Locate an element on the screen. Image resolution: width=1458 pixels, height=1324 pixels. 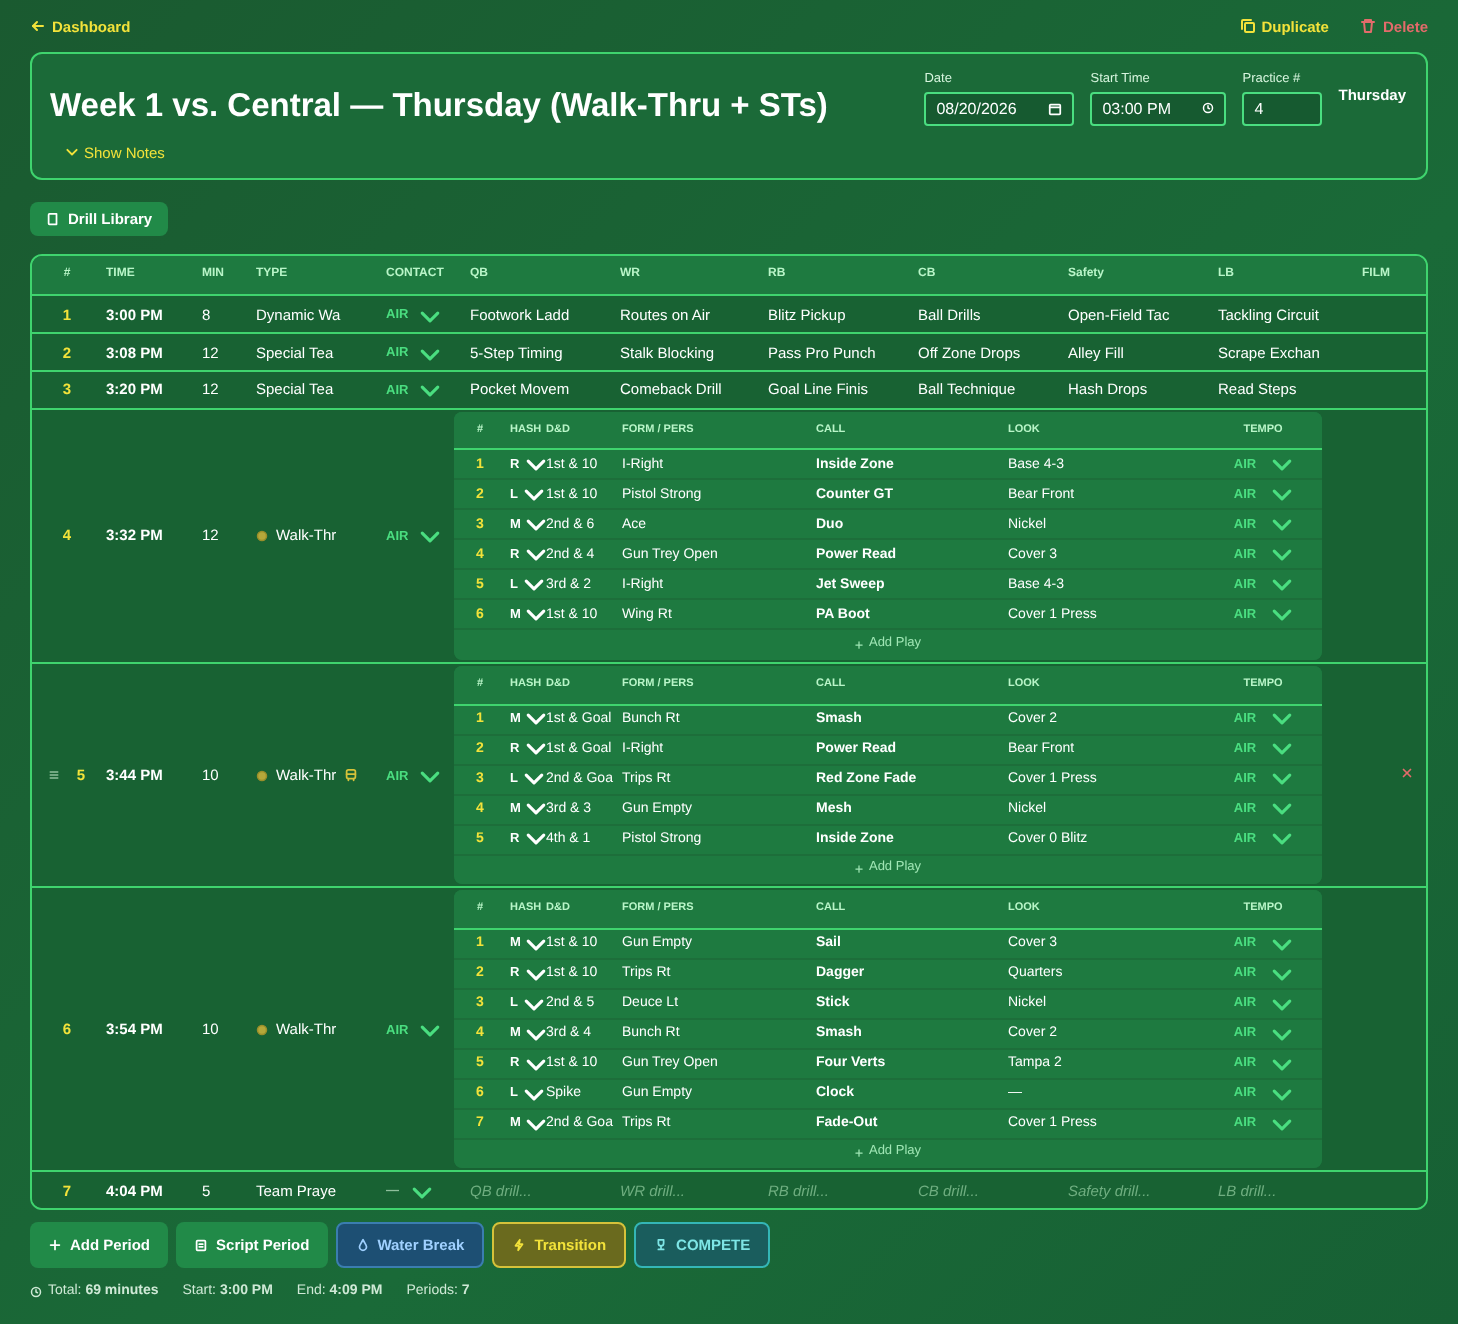
calendar-icon is located at coordinates (1055, 108).